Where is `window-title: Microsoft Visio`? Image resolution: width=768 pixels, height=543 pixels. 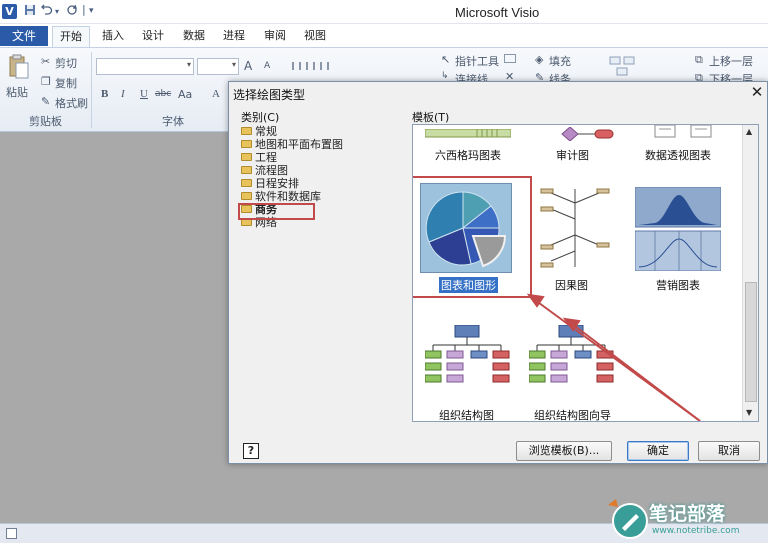 window-title: Microsoft Visio is located at coordinates (497, 12).